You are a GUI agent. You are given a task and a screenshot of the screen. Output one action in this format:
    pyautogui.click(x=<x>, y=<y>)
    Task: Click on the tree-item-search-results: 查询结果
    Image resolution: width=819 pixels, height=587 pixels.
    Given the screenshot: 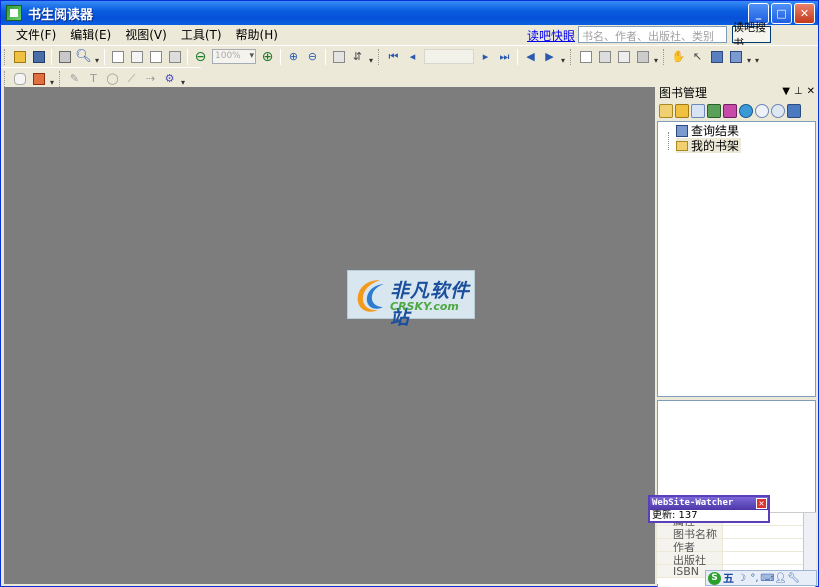 What is the action you would take?
    pyautogui.click(x=708, y=130)
    